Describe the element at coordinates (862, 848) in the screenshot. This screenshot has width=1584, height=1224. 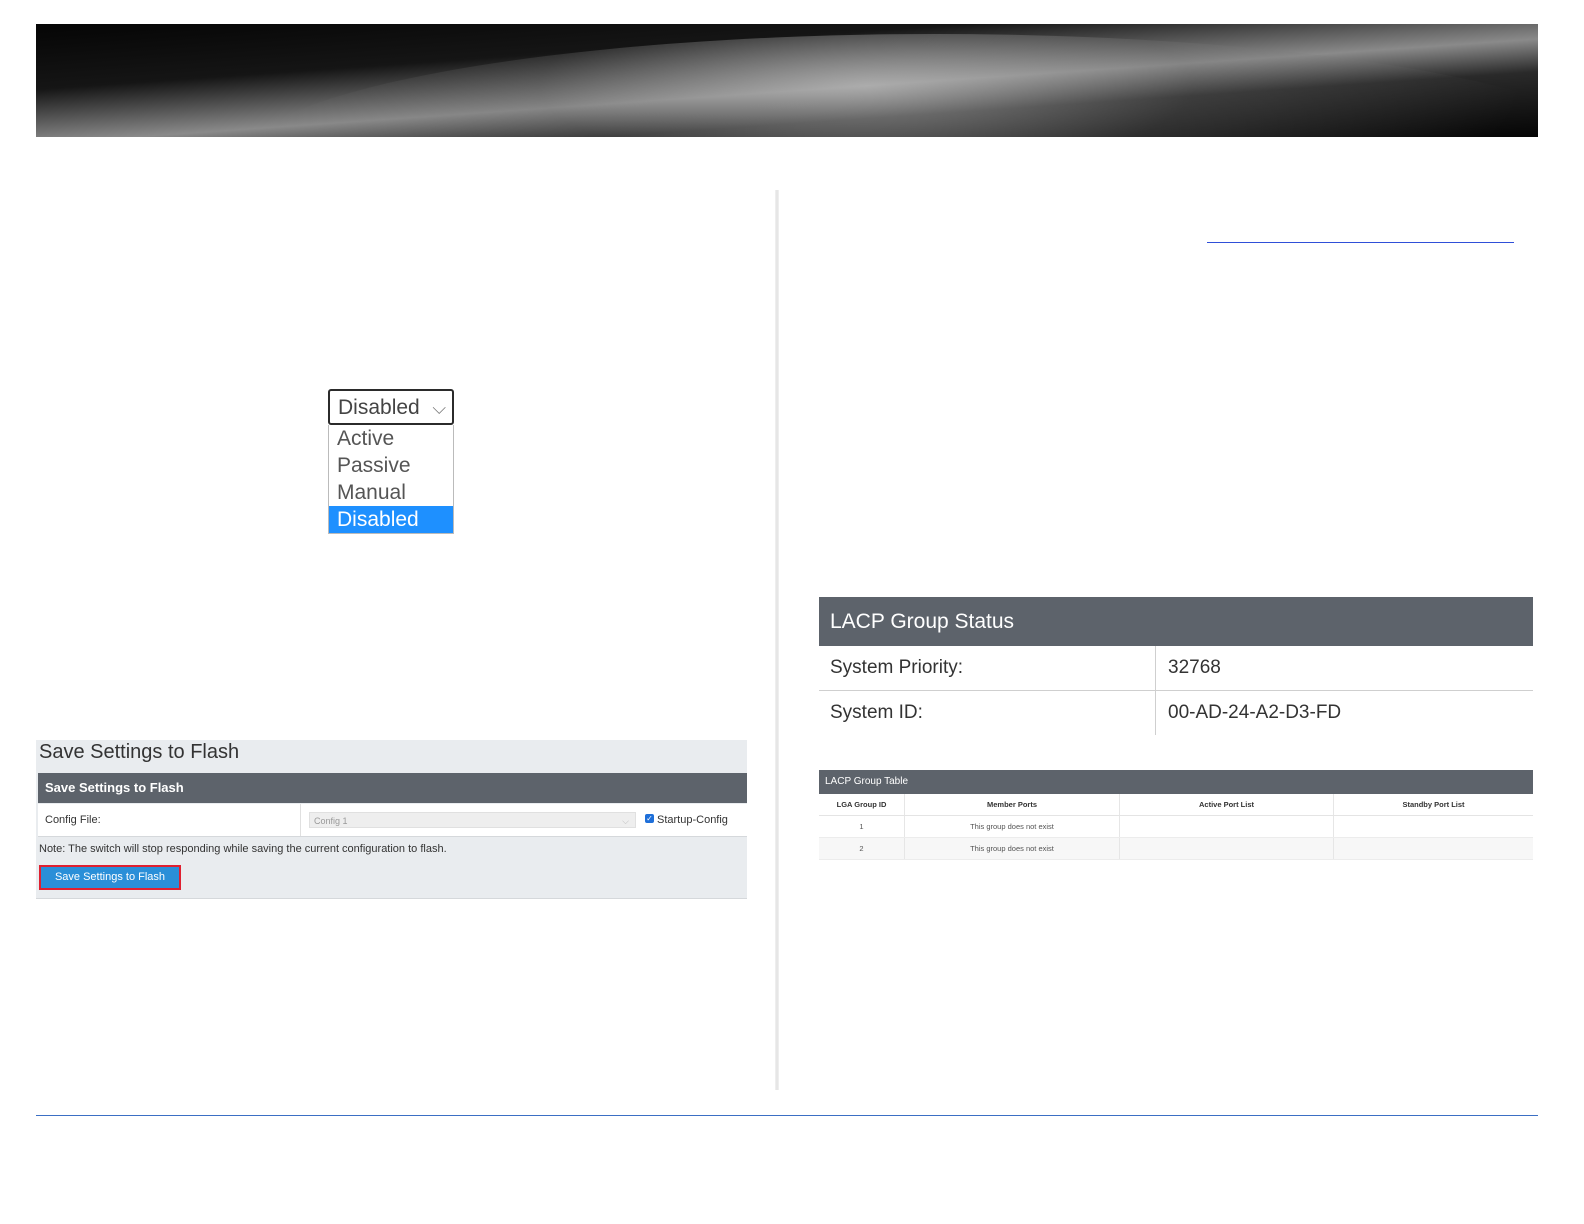
I see `table-cell: 2` at that location.